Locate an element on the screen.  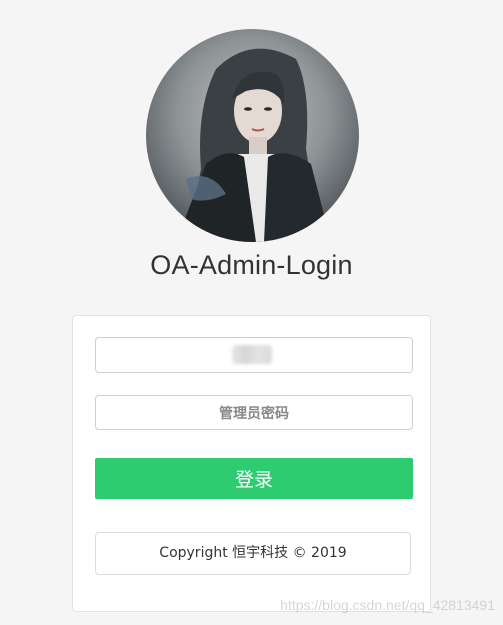
watermark: https://blog.csdn.net/qq_42813491 is located at coordinates (387, 605).